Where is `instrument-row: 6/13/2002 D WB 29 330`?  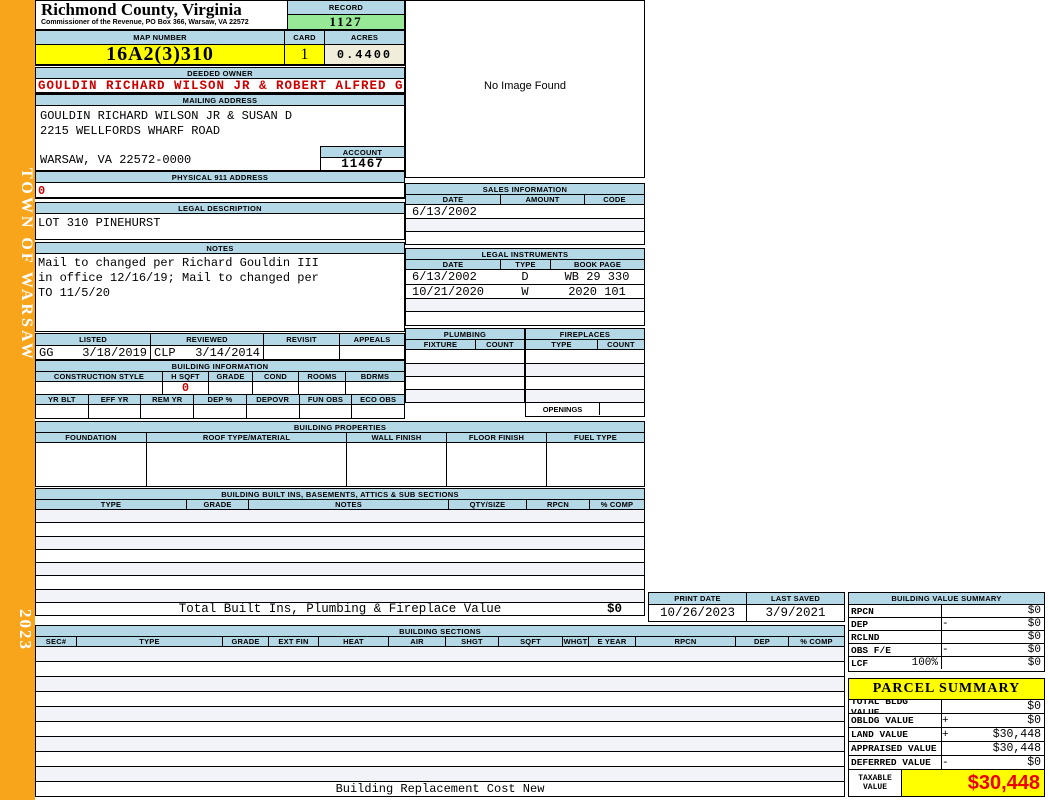 instrument-row: 6/13/2002 D WB 29 330 is located at coordinates (525, 277).